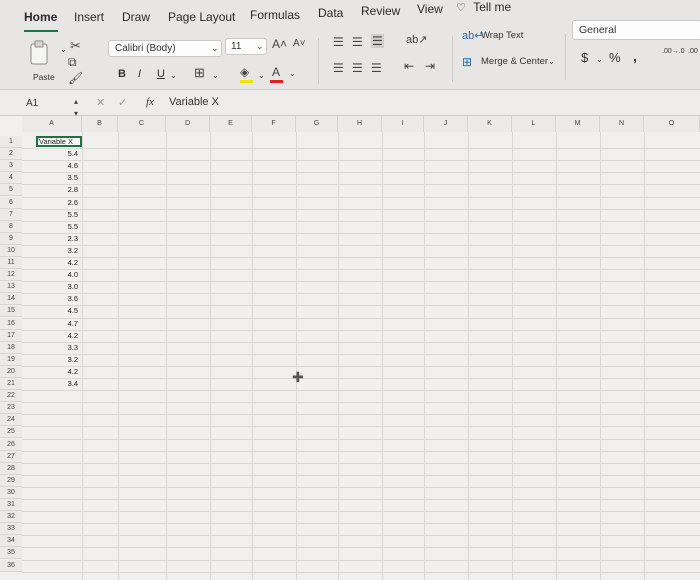 The width and height of the screenshot is (700, 580). I want to click on font-size-select: 11 ⌄, so click(246, 46).